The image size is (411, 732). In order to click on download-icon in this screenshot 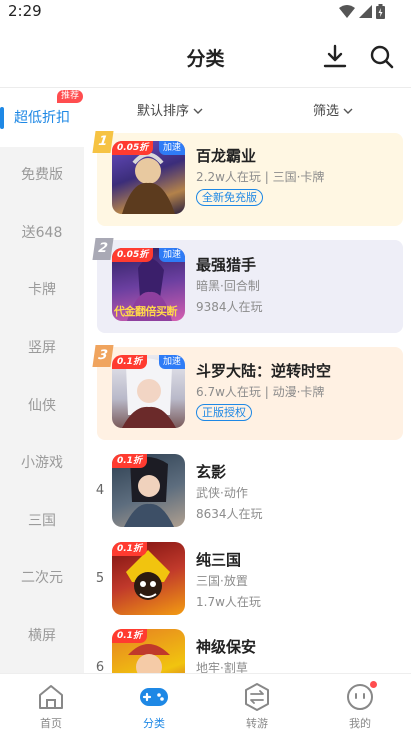, I will do `click(335, 57)`.